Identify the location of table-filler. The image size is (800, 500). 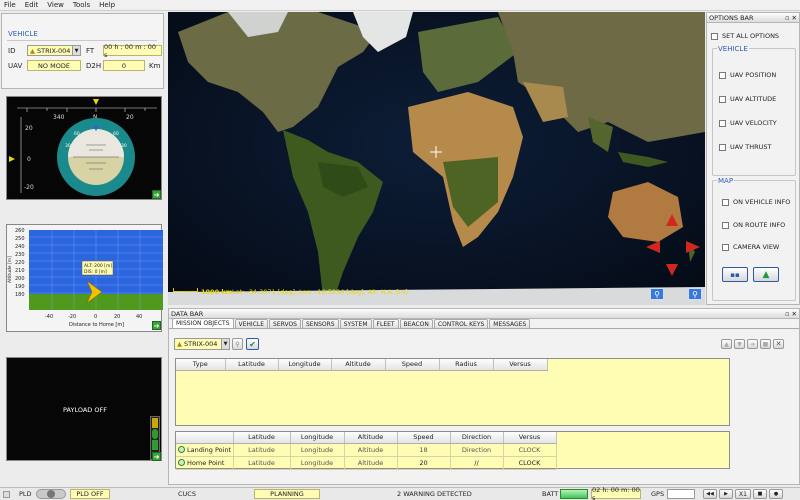
(642, 449).